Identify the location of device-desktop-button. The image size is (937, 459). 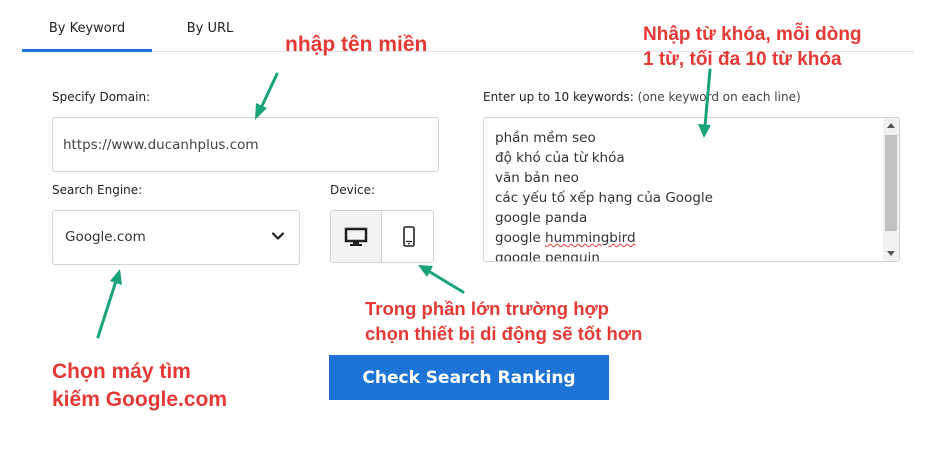
(356, 236).